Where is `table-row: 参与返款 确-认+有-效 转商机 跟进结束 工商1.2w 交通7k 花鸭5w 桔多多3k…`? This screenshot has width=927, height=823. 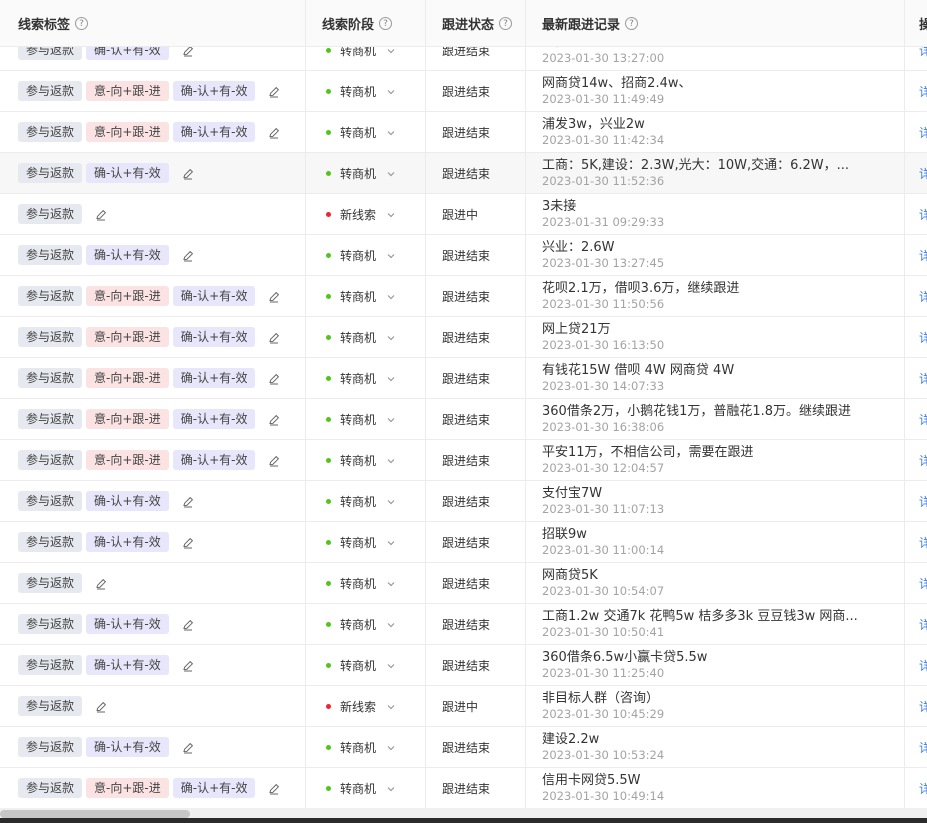 table-row: 参与返款 确-认+有-效 转商机 跟进结束 工商1.2w 交通7k 花鸭5w 桔多多3k… is located at coordinates (463, 624).